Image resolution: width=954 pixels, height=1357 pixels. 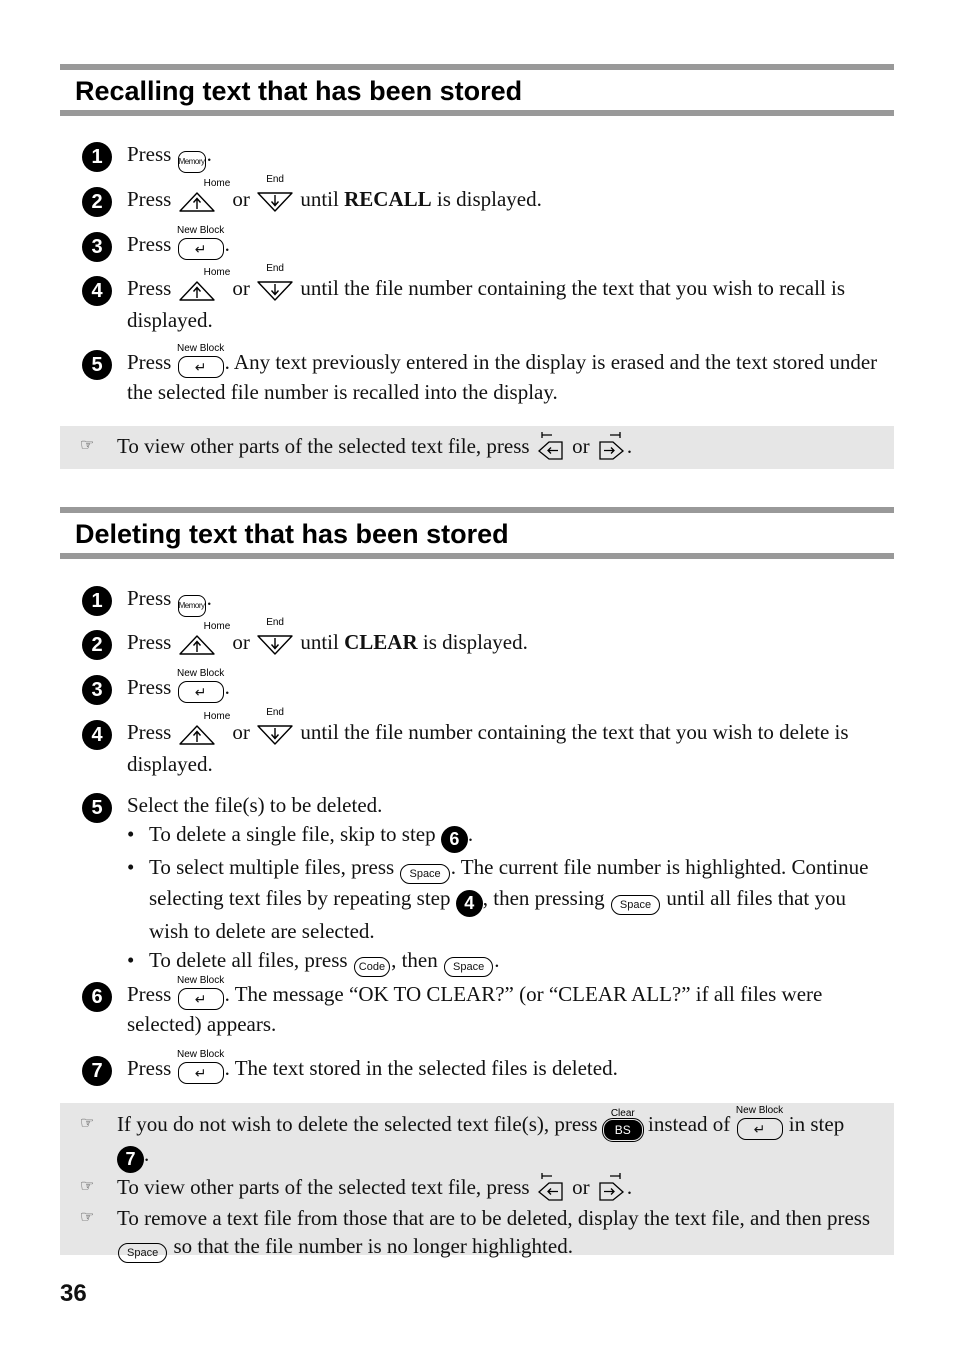 What do you see at coordinates (97, 1071) in the screenshot?
I see `step-number: 7` at bounding box center [97, 1071].